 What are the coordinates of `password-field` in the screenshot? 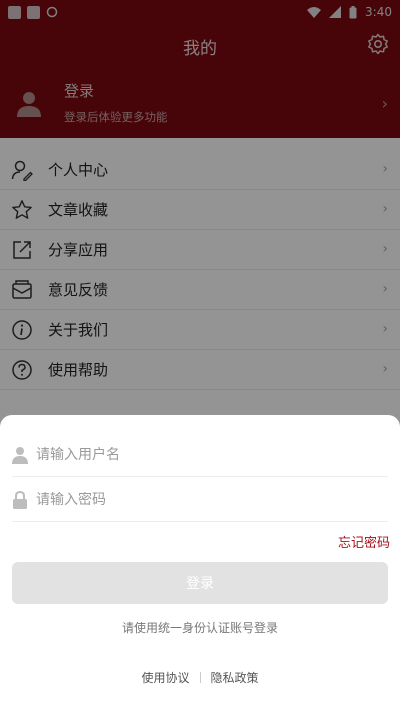 It's located at (200, 500).